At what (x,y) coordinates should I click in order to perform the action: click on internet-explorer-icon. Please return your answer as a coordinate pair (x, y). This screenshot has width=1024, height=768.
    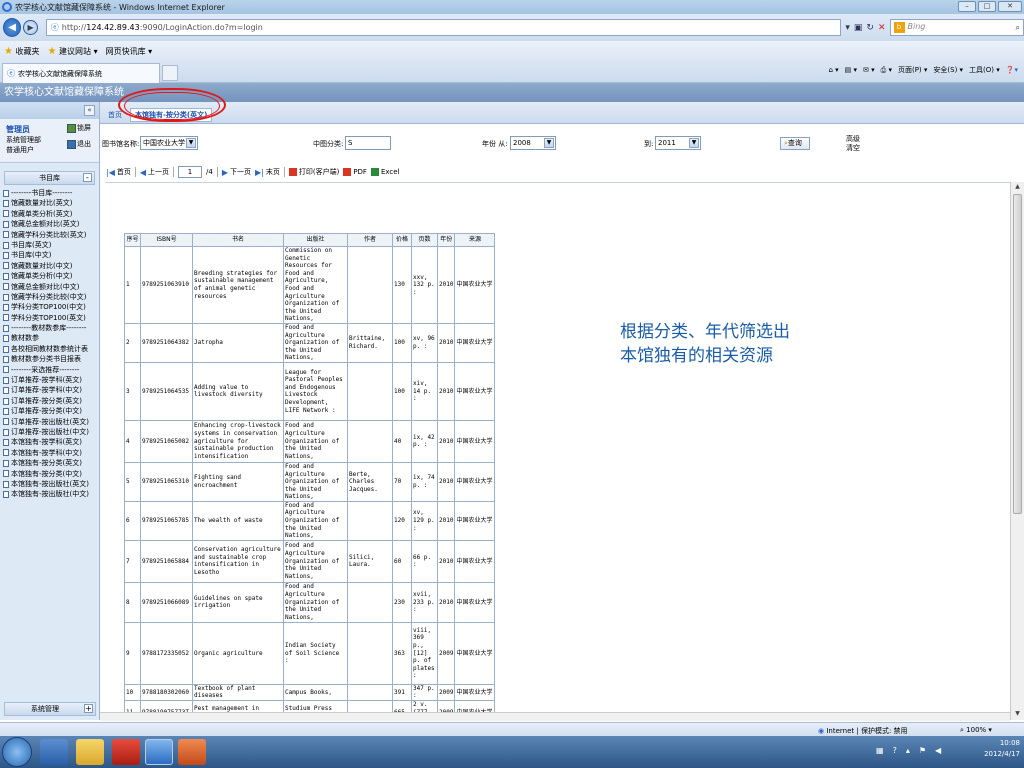
    Looking at the image, I should click on (159, 752).